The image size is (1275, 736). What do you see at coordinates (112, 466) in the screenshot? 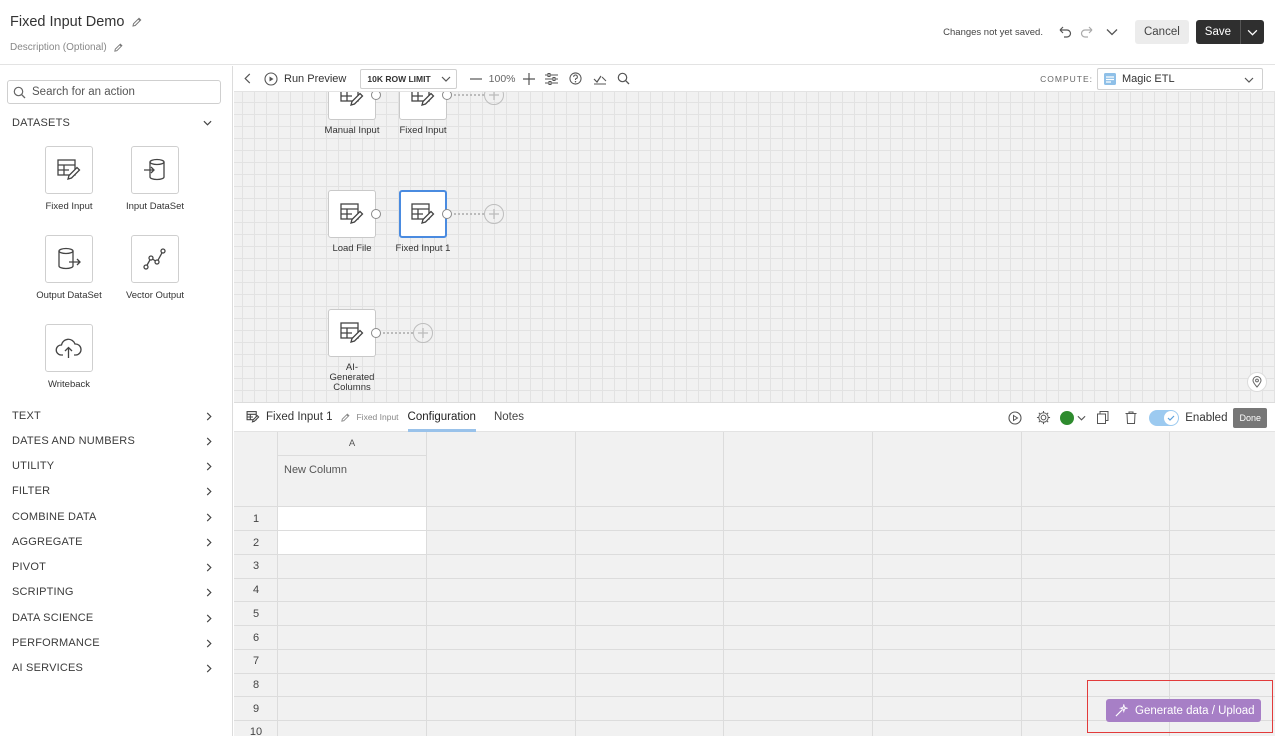
I see `category-utility: UTILITY` at bounding box center [112, 466].